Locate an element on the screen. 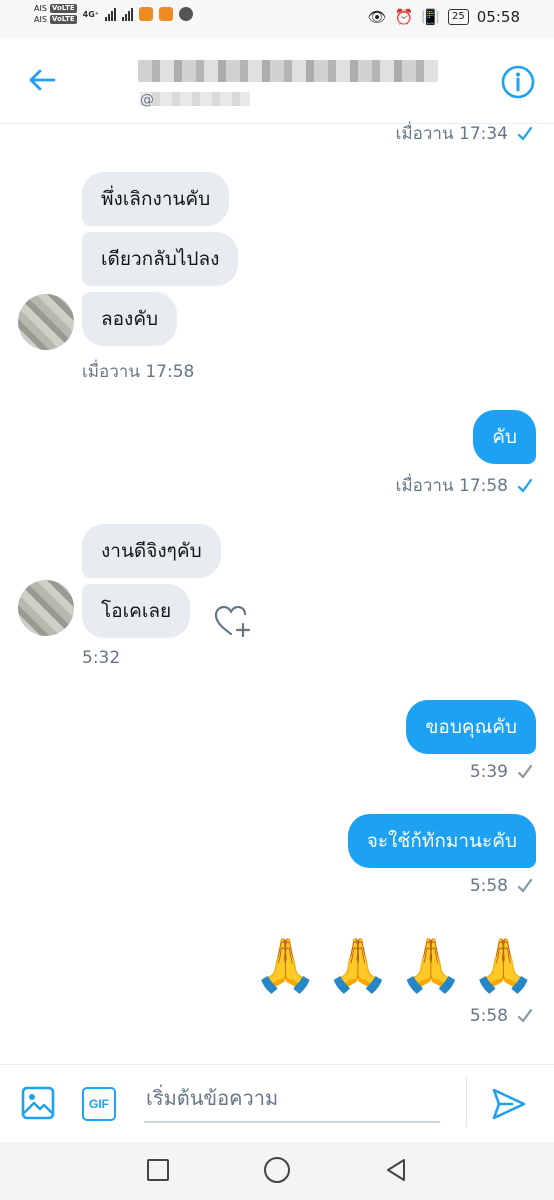 The width and height of the screenshot is (554, 1200). message-timestamp: 5:32 is located at coordinates (101, 658).